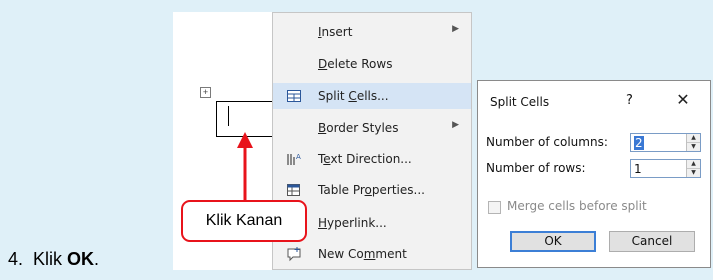 The height and width of the screenshot is (280, 713). I want to click on columns-value: 2, so click(639, 143).